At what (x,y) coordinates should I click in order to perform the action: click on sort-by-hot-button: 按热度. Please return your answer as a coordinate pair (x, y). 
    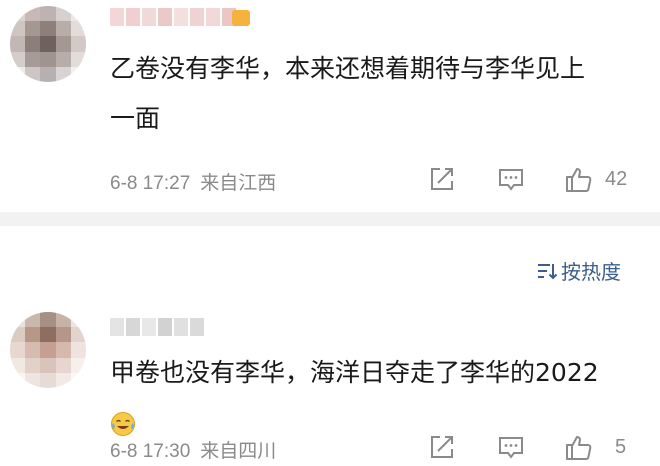
    Looking at the image, I should click on (578, 270).